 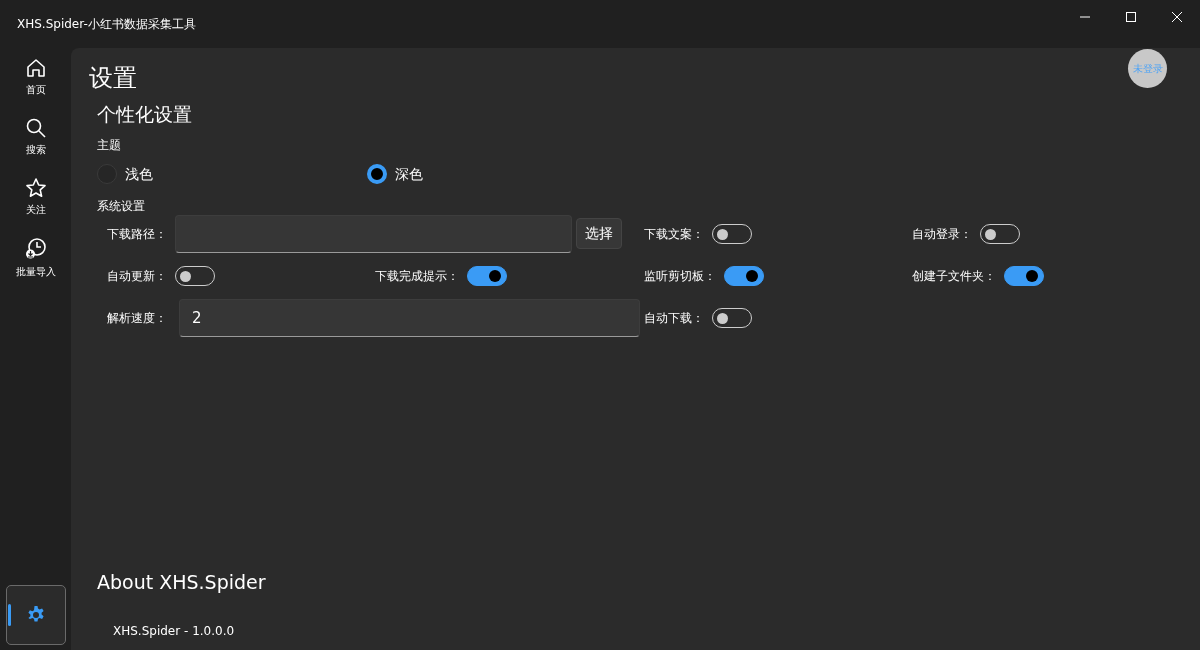 I want to click on star-icon, so click(x=35, y=188).